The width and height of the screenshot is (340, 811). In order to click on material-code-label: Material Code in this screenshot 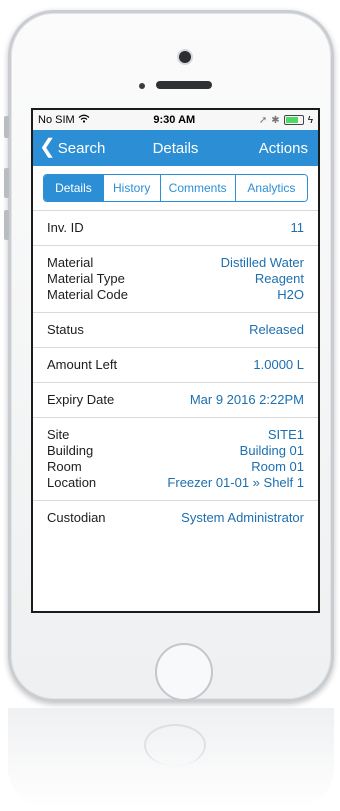, I will do `click(87, 294)`.